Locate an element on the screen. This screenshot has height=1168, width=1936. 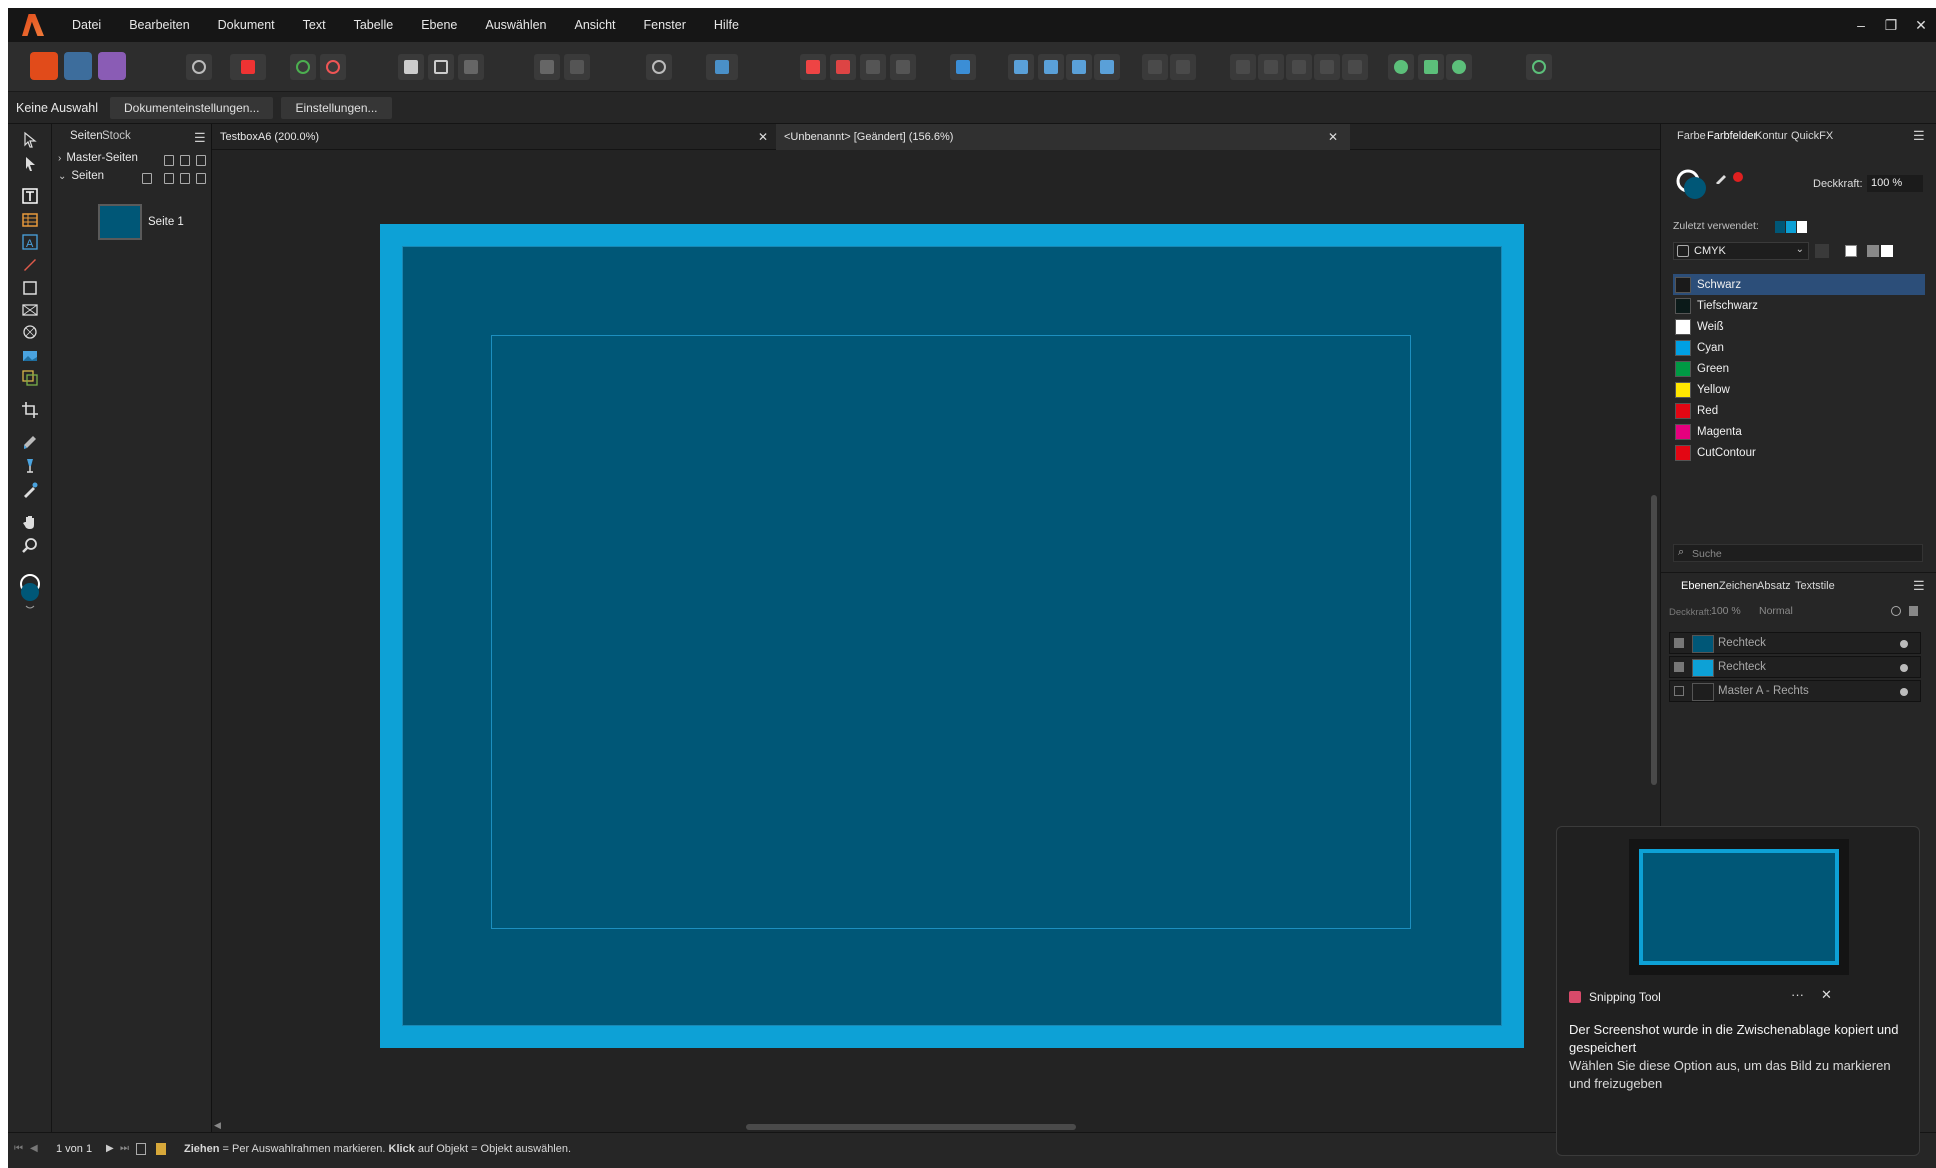
publisher-persona-icon is located at coordinates (44, 66).